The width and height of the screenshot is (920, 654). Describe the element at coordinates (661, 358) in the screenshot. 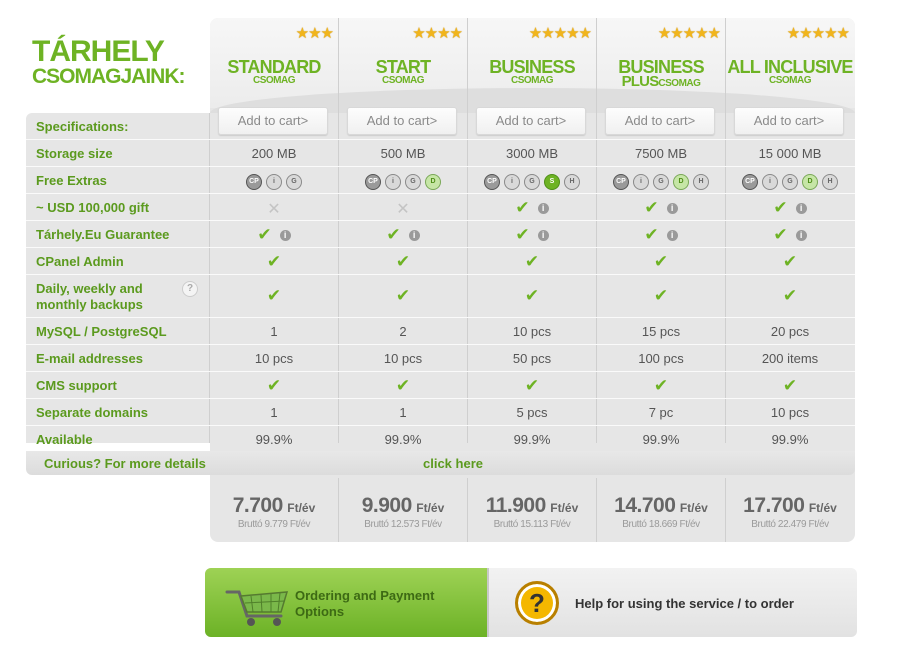

I see `email-value: 100 pcs` at that location.